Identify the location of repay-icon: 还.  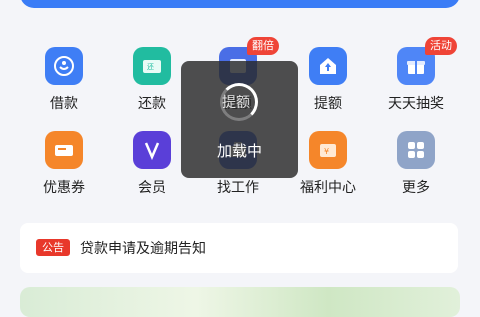
(152, 66).